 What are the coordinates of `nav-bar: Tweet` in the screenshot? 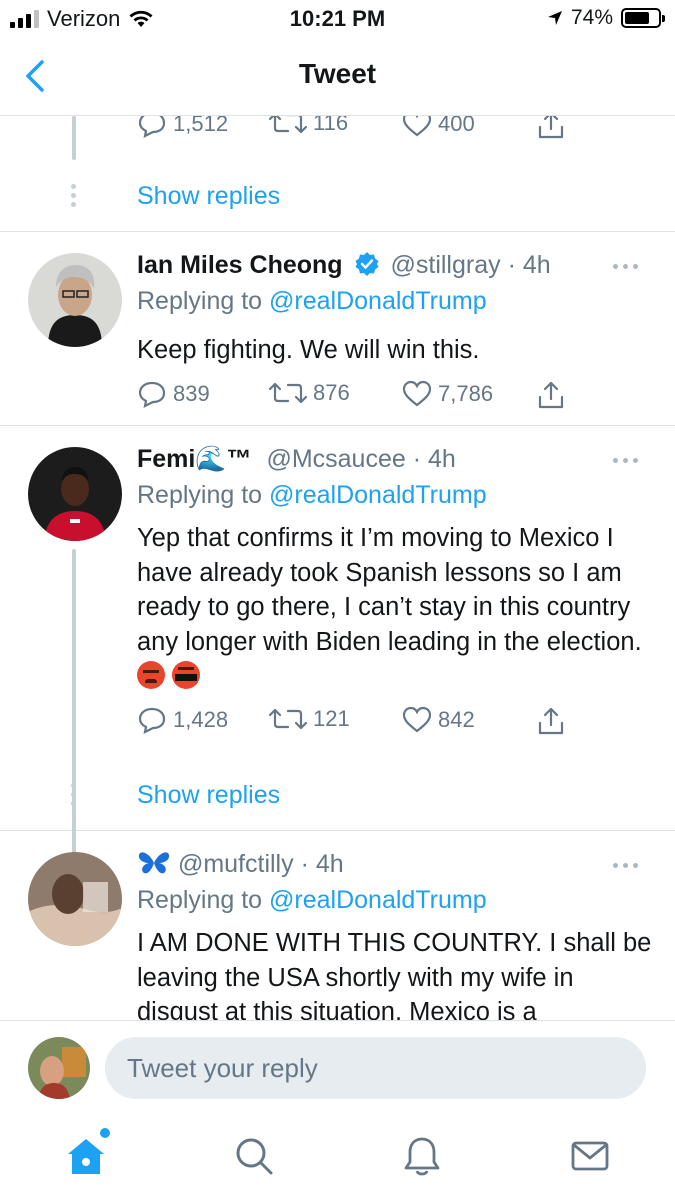 It's located at (337, 78).